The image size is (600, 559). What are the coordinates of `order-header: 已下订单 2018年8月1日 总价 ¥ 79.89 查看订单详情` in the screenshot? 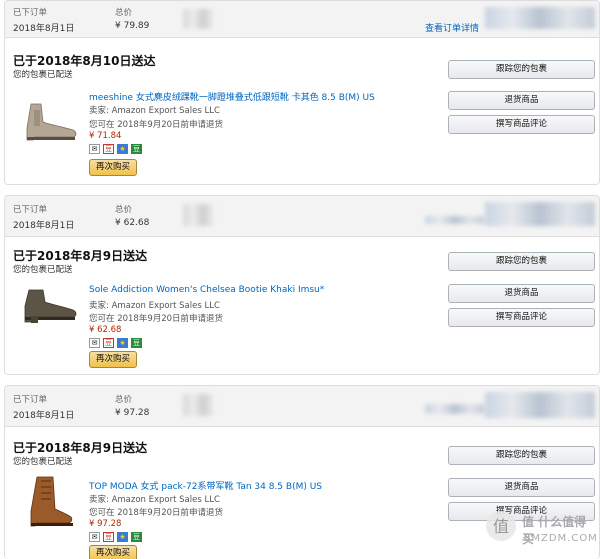 It's located at (302, 19).